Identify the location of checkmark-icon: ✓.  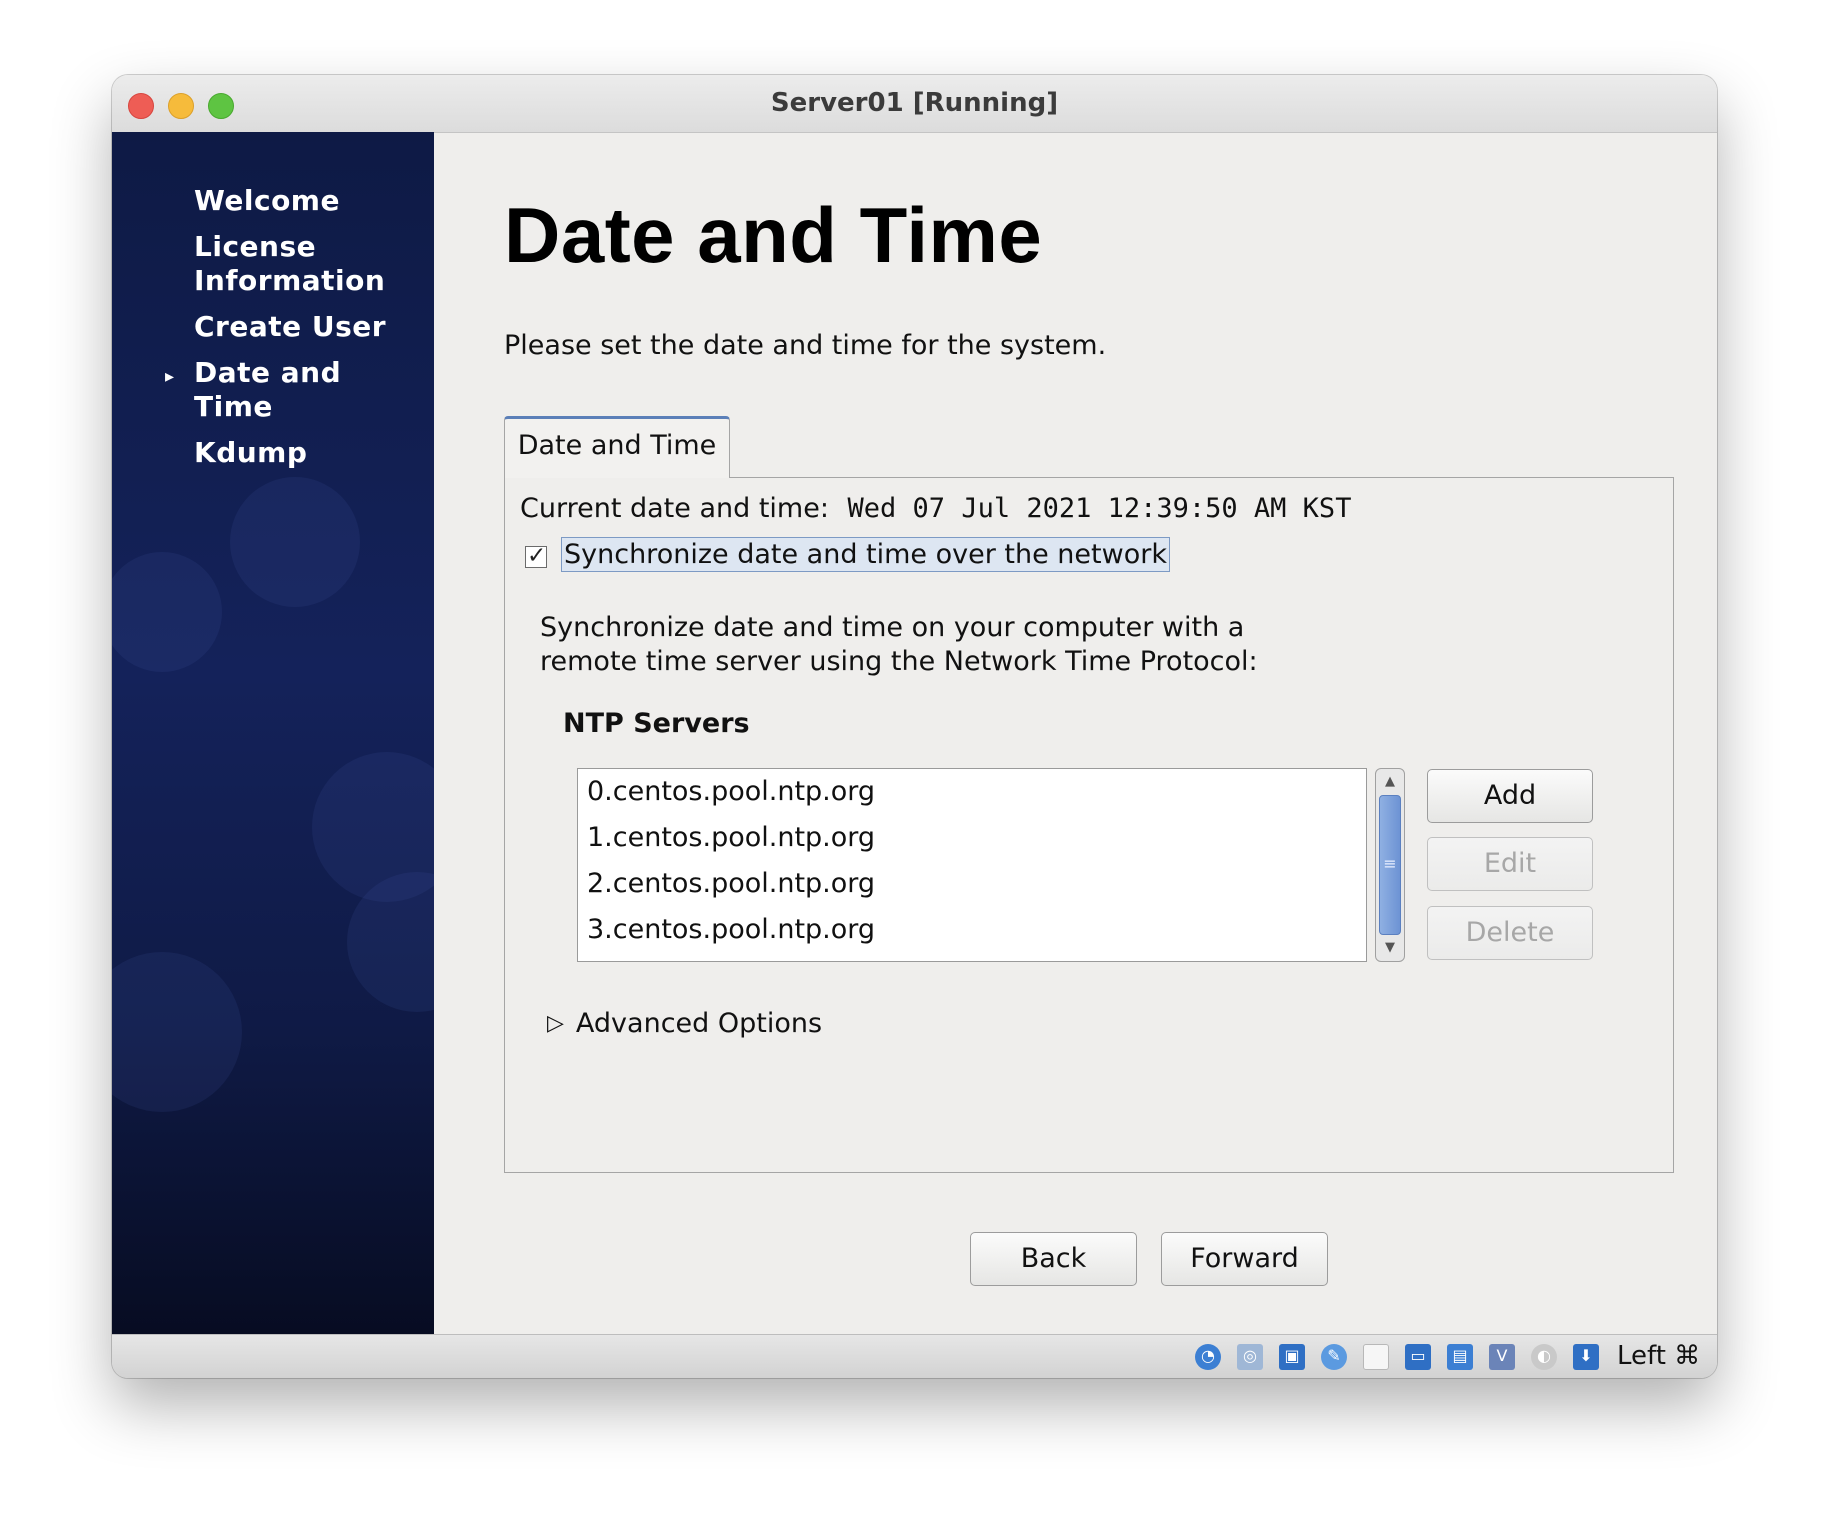
(537, 556).